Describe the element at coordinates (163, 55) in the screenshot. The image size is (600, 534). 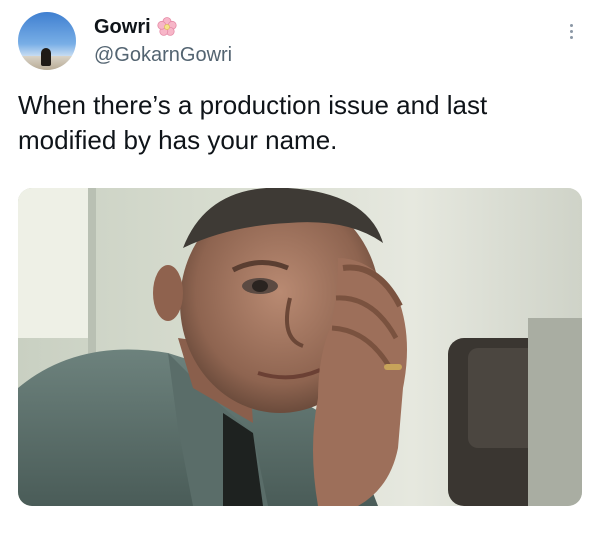
I see `author-handle: @GokarnGowri` at that location.